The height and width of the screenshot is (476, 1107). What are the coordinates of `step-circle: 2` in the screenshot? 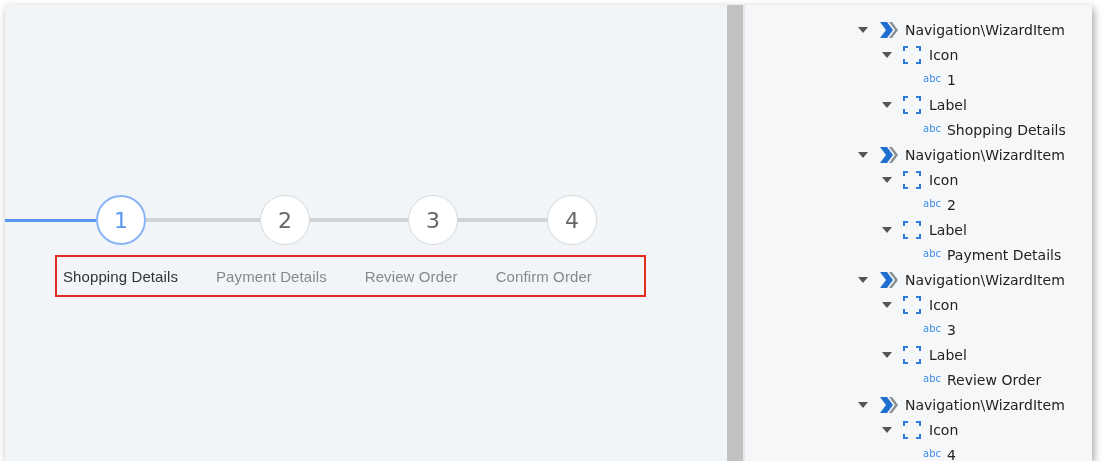 It's located at (285, 220).